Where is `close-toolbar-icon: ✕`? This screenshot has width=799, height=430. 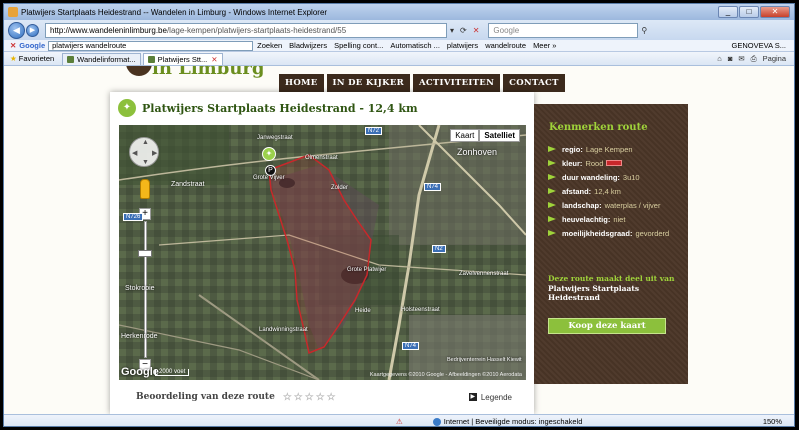 close-toolbar-icon: ✕ is located at coordinates (13, 45).